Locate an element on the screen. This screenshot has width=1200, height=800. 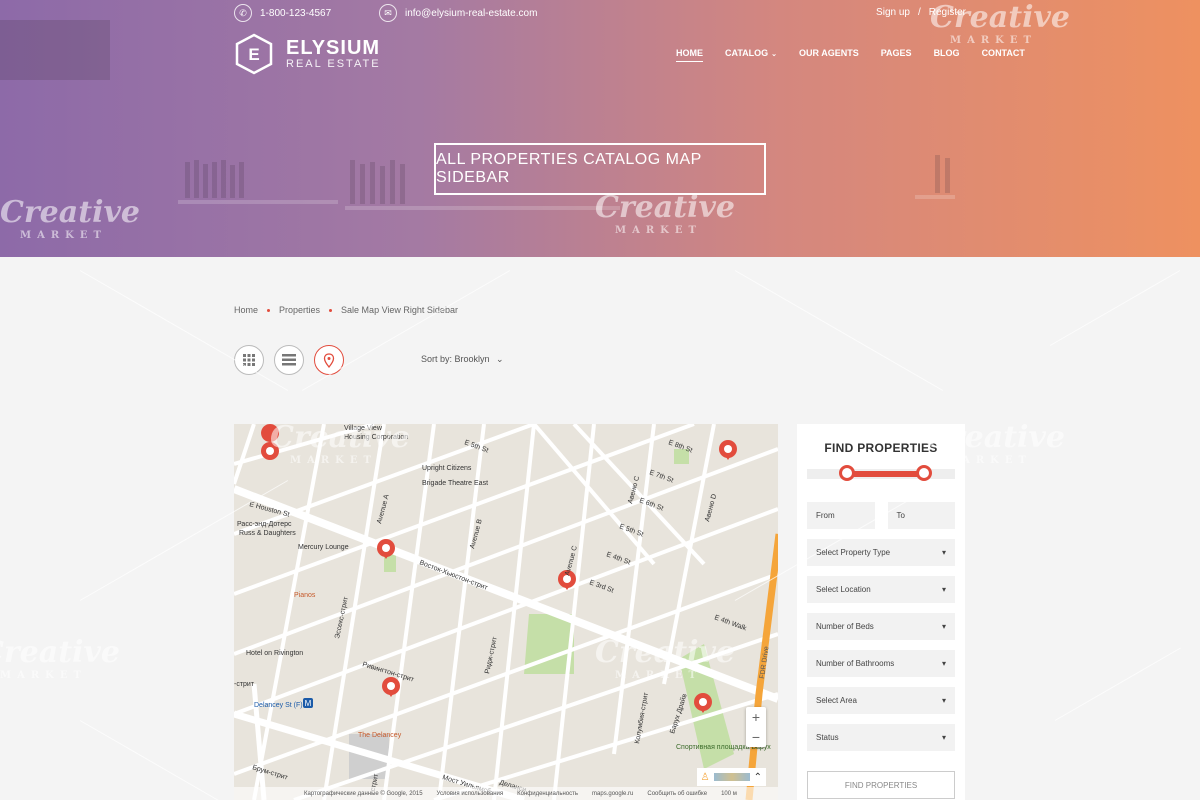
map-pin-icon is located at coordinates (329, 360).